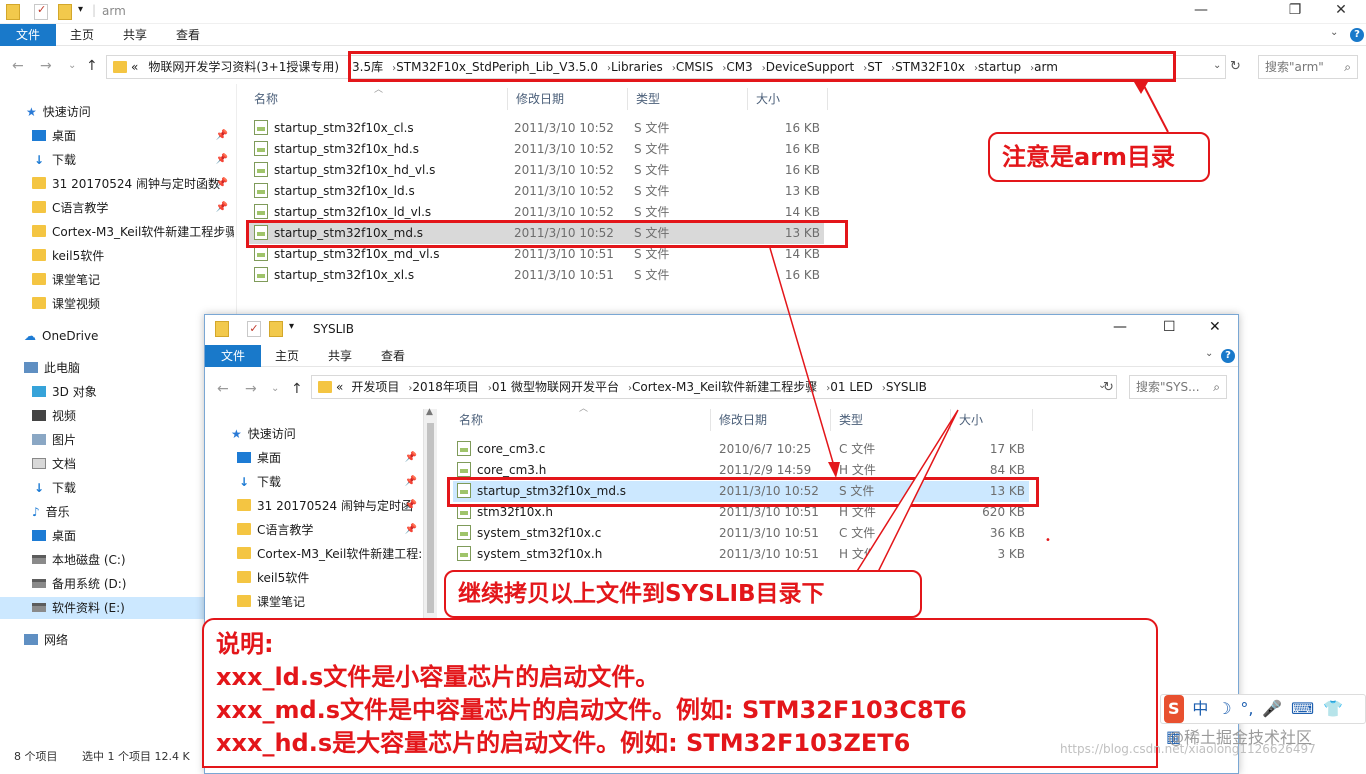  I want to click on ime-toolbar: S 中 ☽ °, 🎤 ⌨ 👕 ▦, so click(1263, 720).